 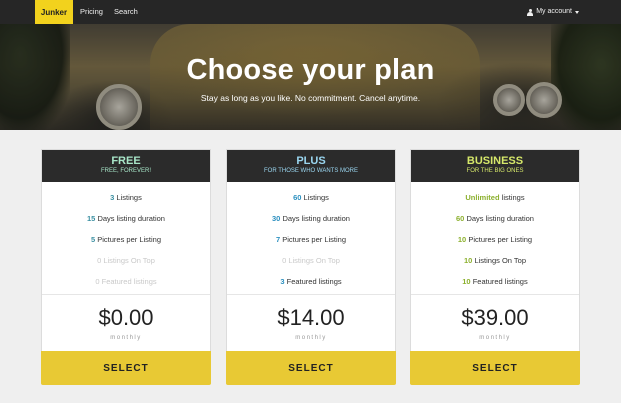 I want to click on feature-count: Unlimited, so click(x=482, y=197).